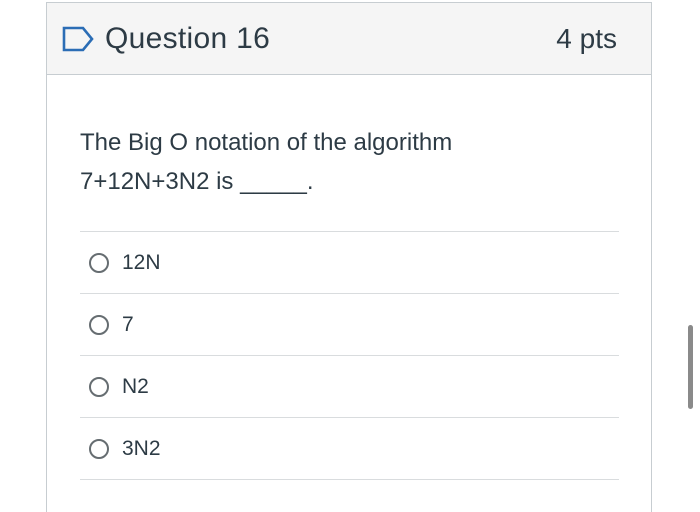  I want to click on question-header-left: Question 16, so click(165, 39).